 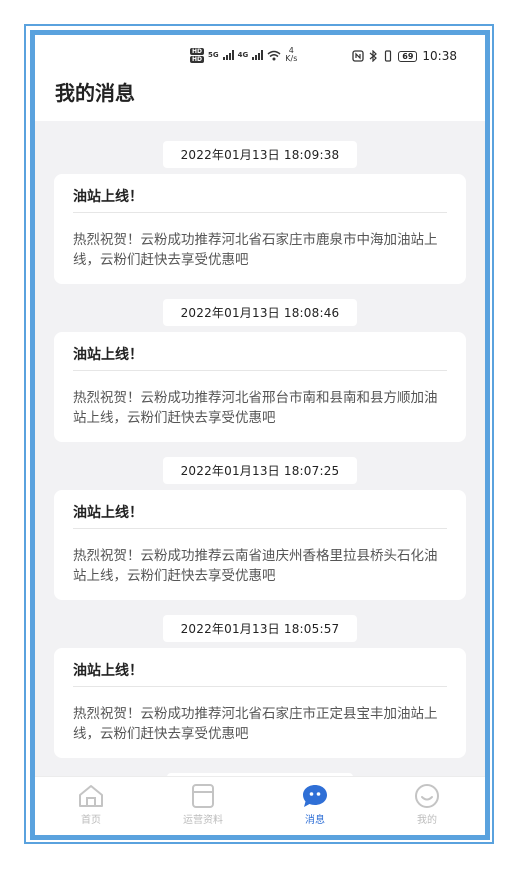 I want to click on nfc-icon, so click(x=358, y=56).